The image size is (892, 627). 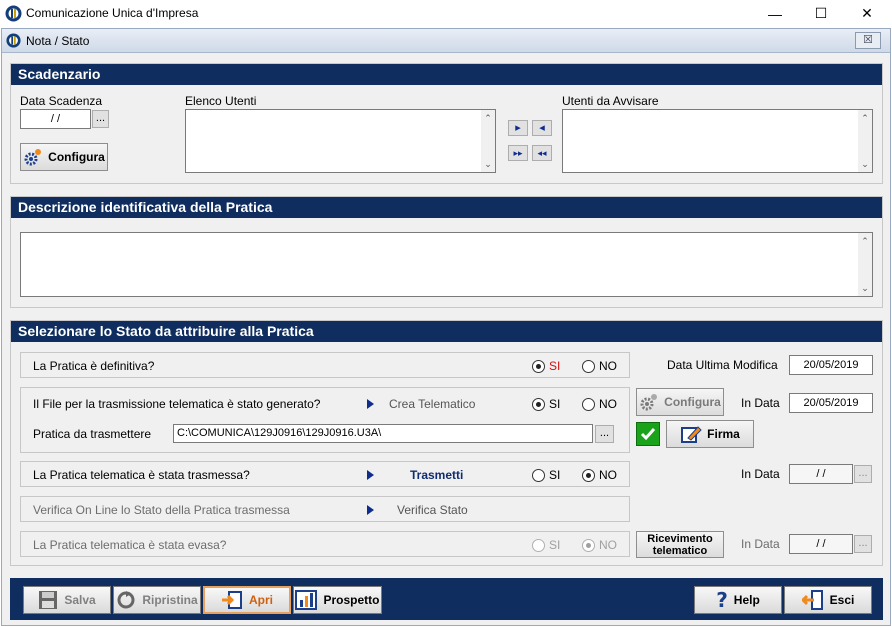 What do you see at coordinates (13, 40) in the screenshot?
I see `inner-logo-icon` at bounding box center [13, 40].